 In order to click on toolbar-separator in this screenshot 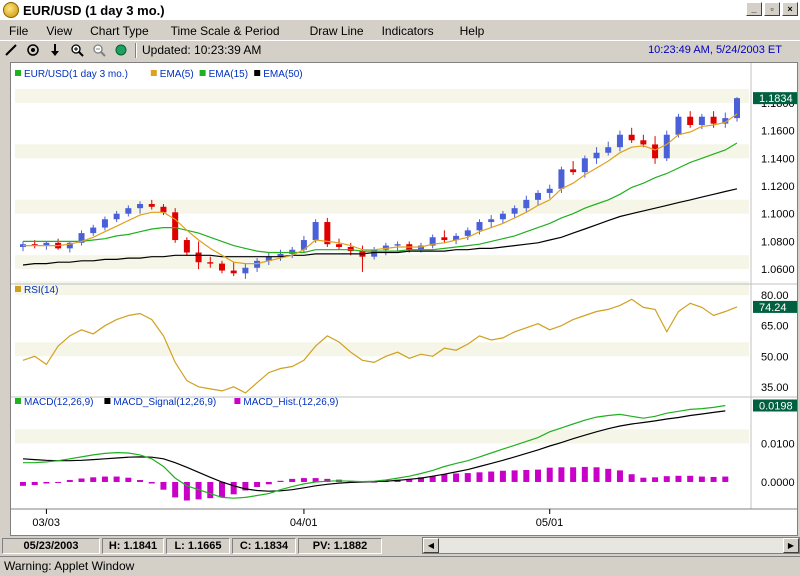, I will do `click(136, 50)`.